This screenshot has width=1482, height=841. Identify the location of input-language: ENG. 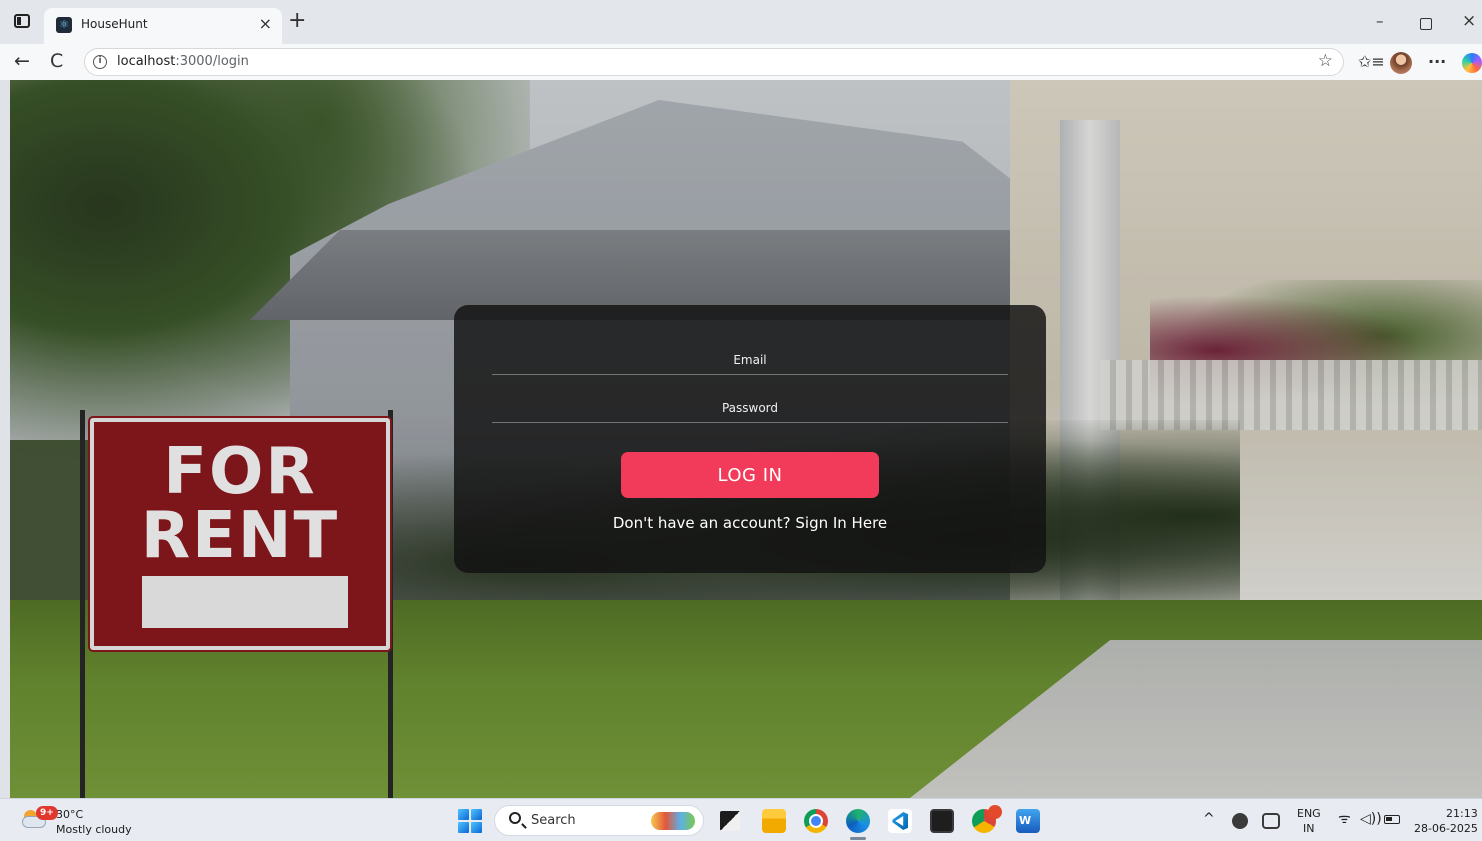
(1309, 813).